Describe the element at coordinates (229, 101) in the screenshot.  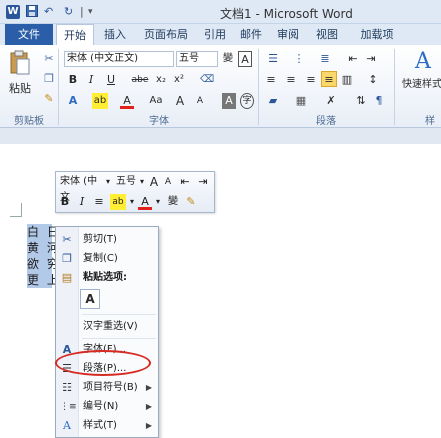
I see `char-shading-icon: A` at that location.